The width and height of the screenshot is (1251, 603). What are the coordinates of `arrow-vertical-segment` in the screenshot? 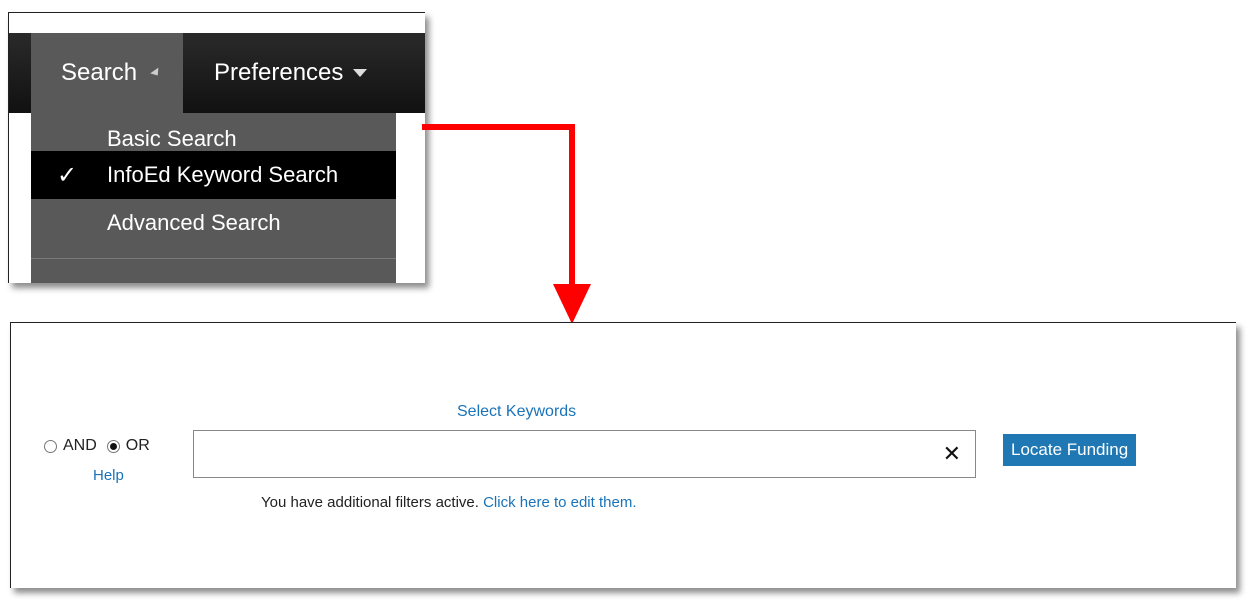 It's located at (572, 205).